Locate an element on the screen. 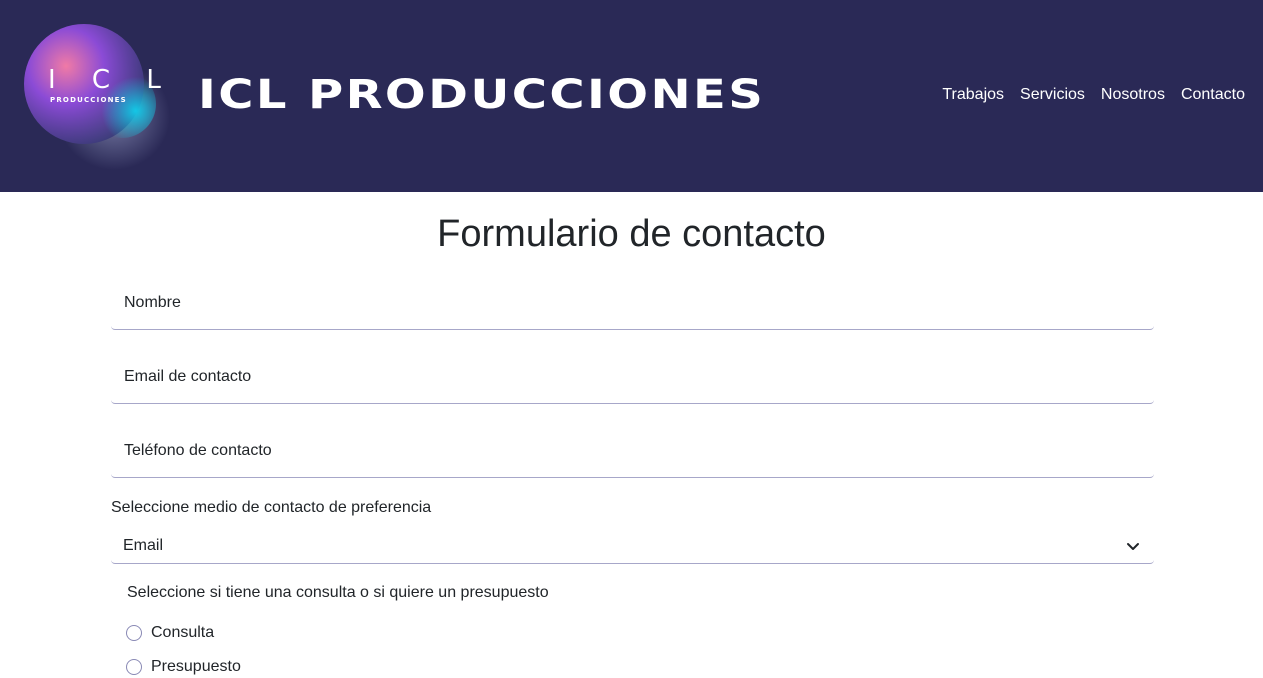 Image resolution: width=1263 pixels, height=678 pixels. radio-label-consulta: Consulta is located at coordinates (183, 632).